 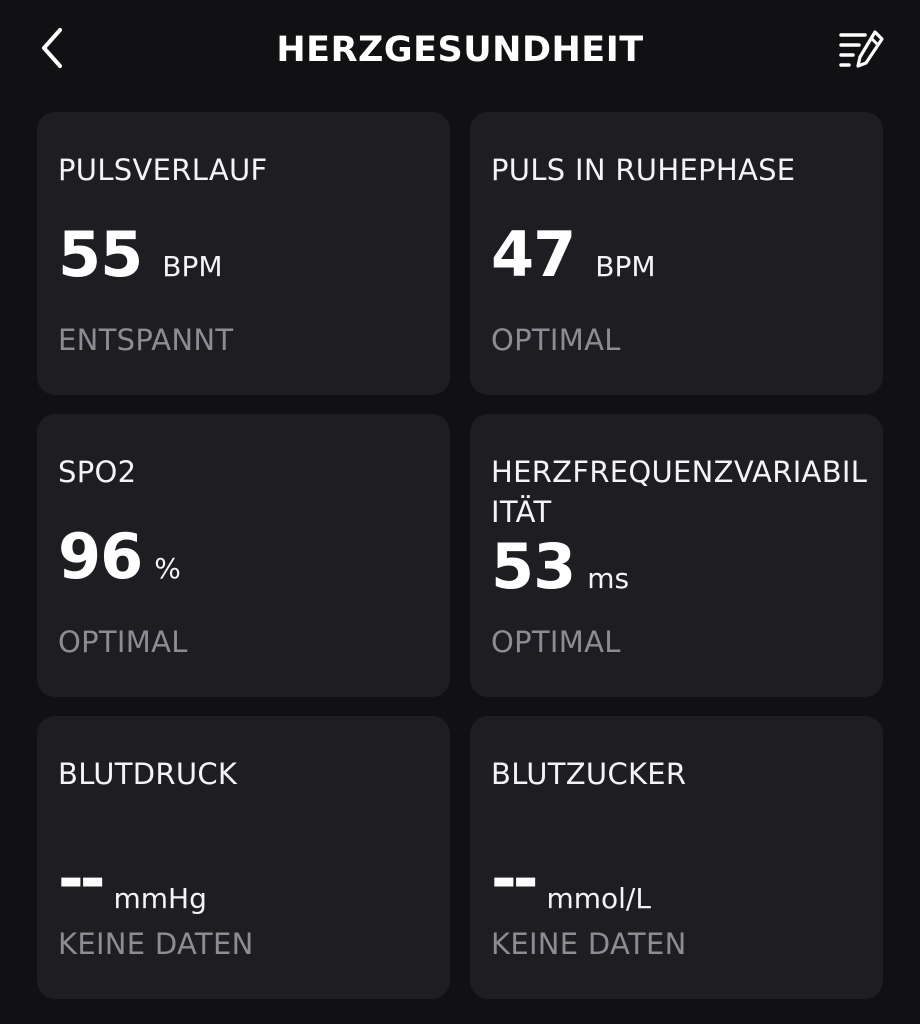 I want to click on header-bar: HERZGESUNDHEIT, so click(x=460, y=50).